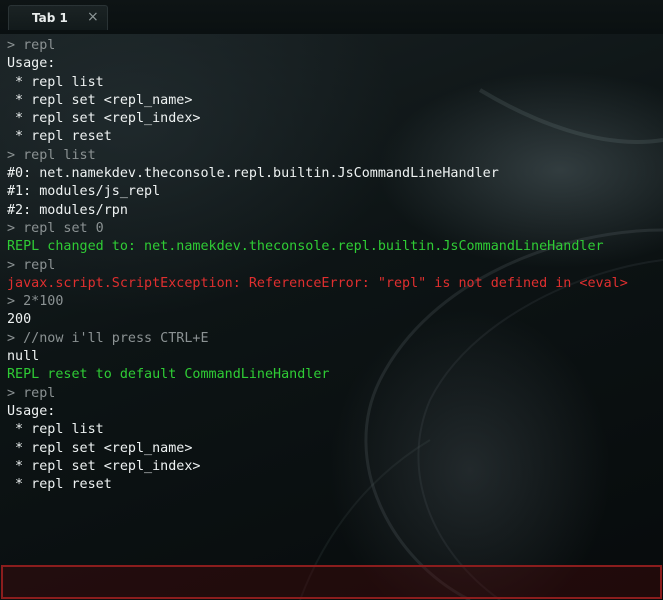 This screenshot has height=600, width=663. I want to click on input-echo-line: > 2*100, so click(35, 302).